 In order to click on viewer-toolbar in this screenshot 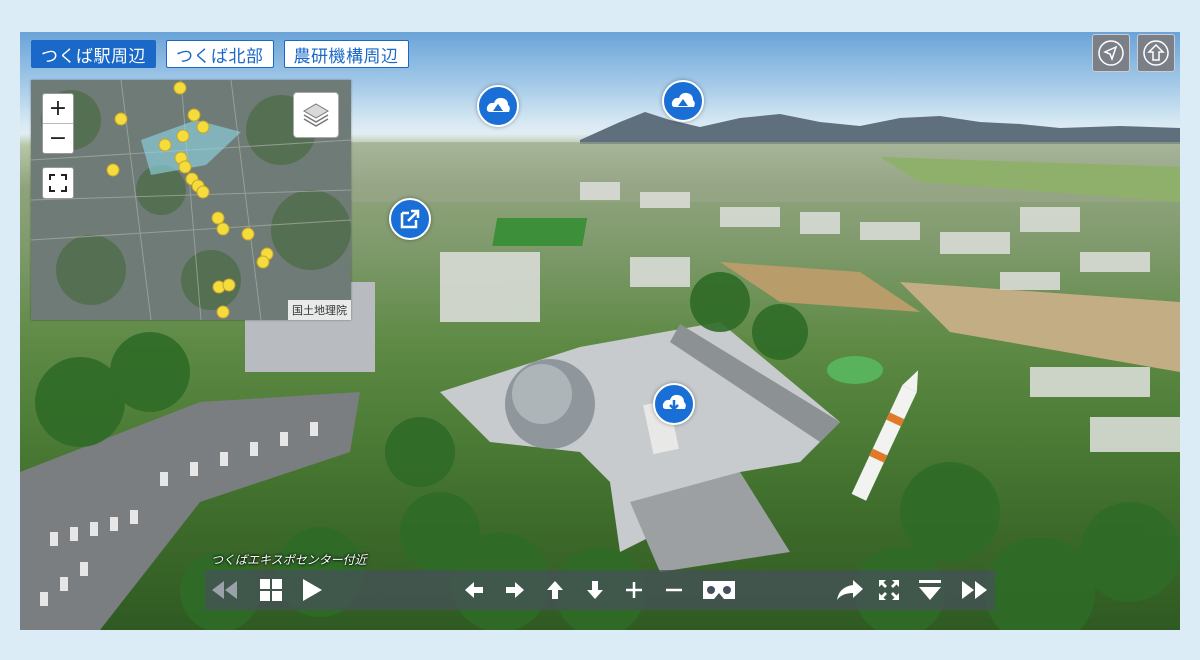, I will do `click(600, 590)`.